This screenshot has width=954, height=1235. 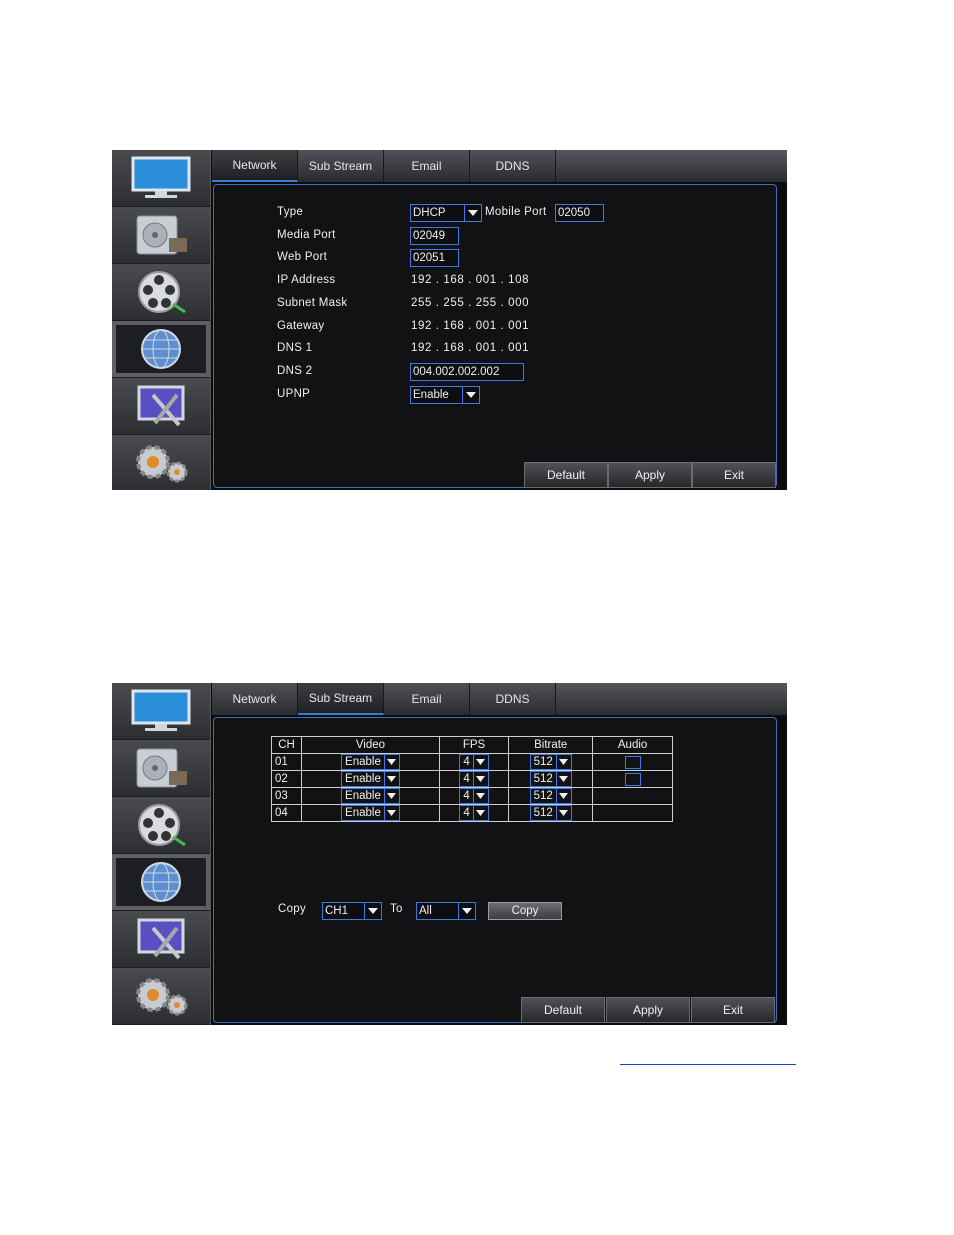 I want to click on mobile-port-field: 02050, so click(x=579, y=213).